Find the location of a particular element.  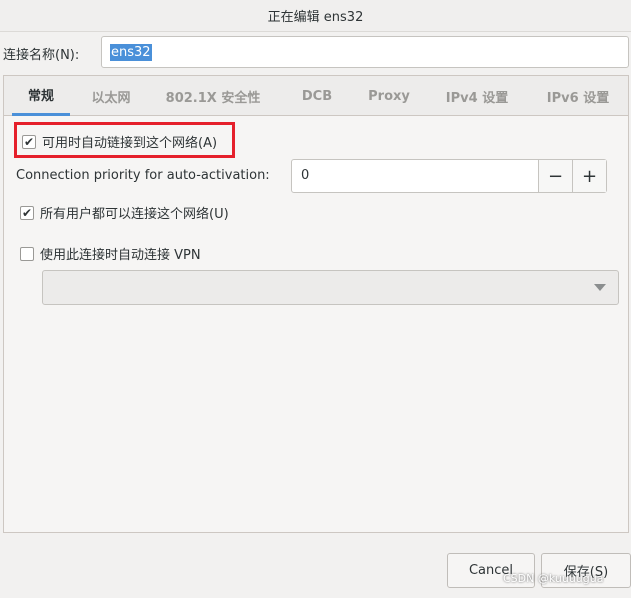

priority-label: Connection priority for auto-activation: is located at coordinates (143, 175).